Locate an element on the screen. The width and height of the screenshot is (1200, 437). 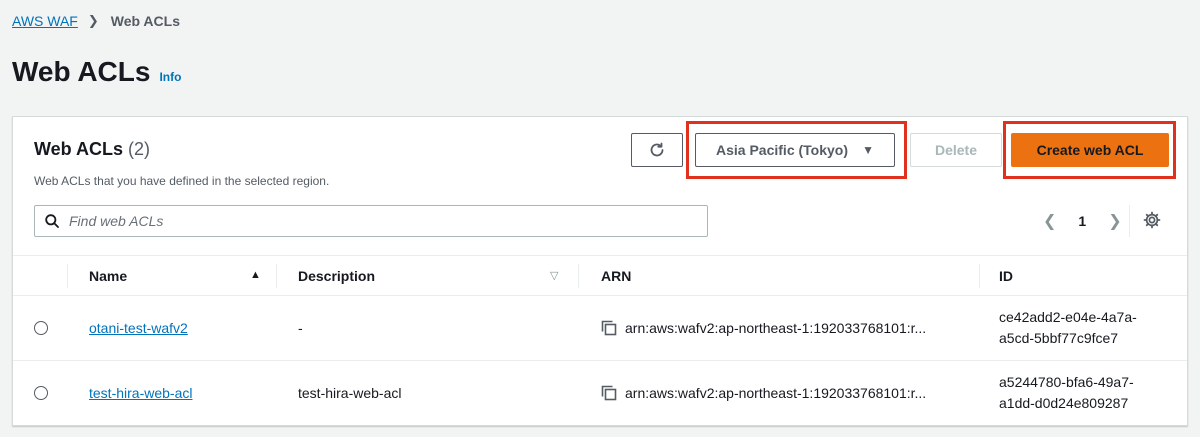
search-box is located at coordinates (371, 221).